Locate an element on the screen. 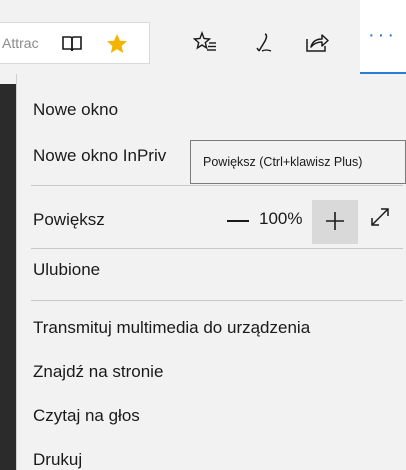 The width and height of the screenshot is (406, 470). more-icon: ··· is located at coordinates (382, 35).